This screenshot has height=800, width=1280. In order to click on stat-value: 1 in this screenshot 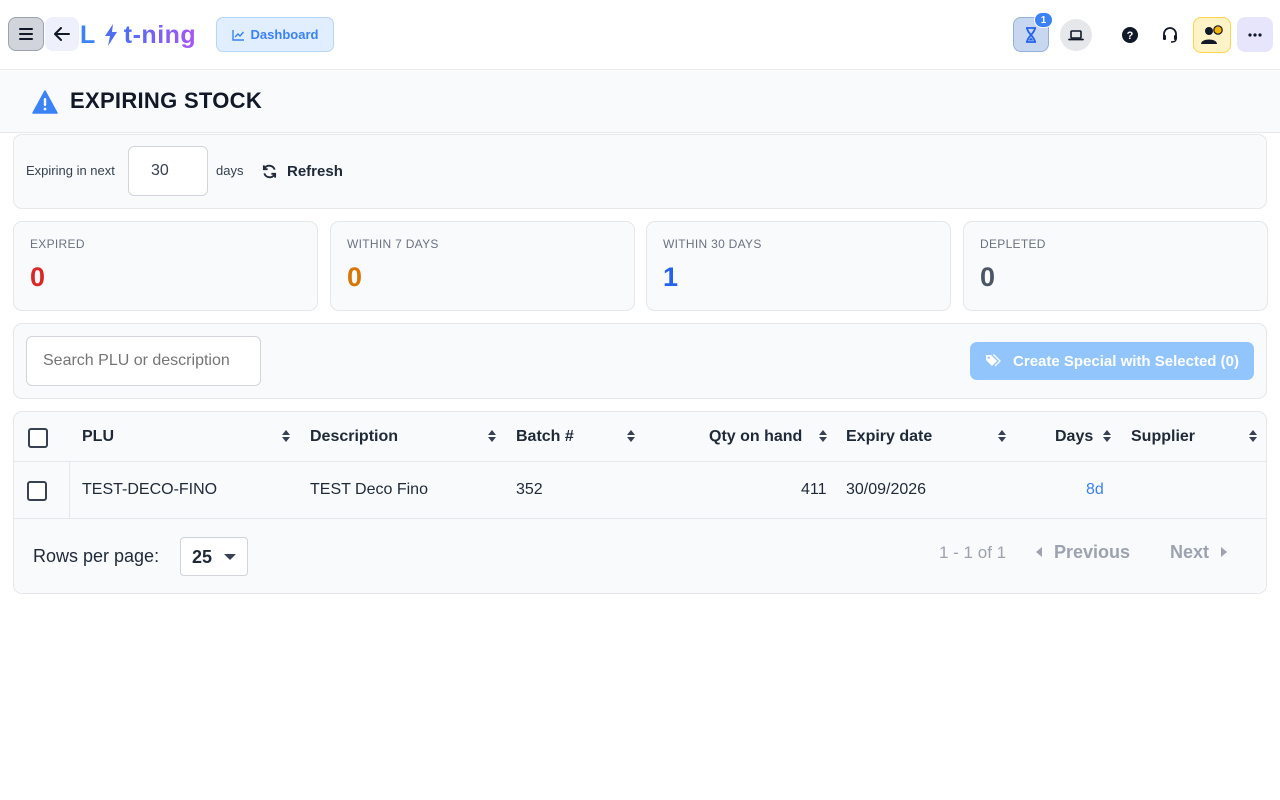, I will do `click(671, 277)`.